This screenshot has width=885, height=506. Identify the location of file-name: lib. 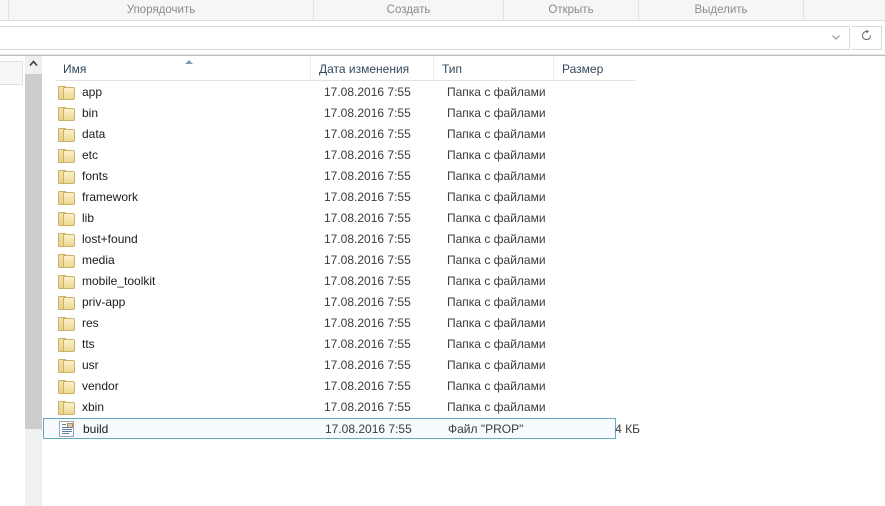
(88, 218).